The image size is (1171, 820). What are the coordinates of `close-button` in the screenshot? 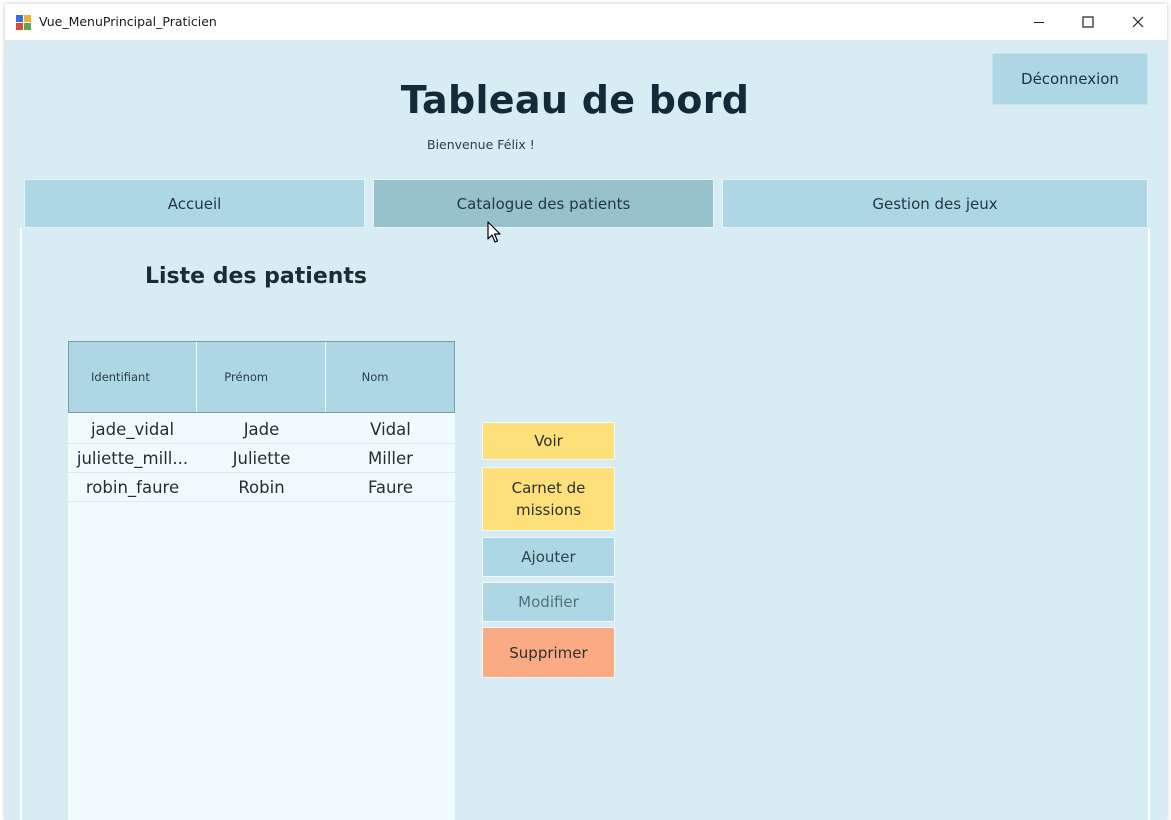 It's located at (1138, 22).